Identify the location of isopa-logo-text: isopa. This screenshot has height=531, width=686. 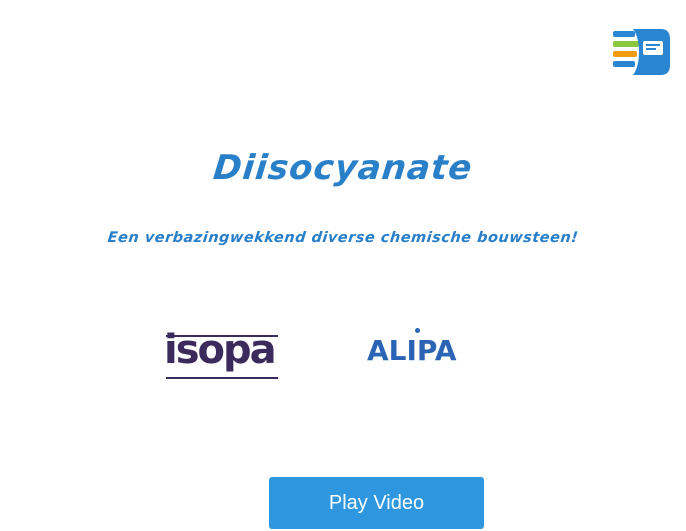
(220, 350).